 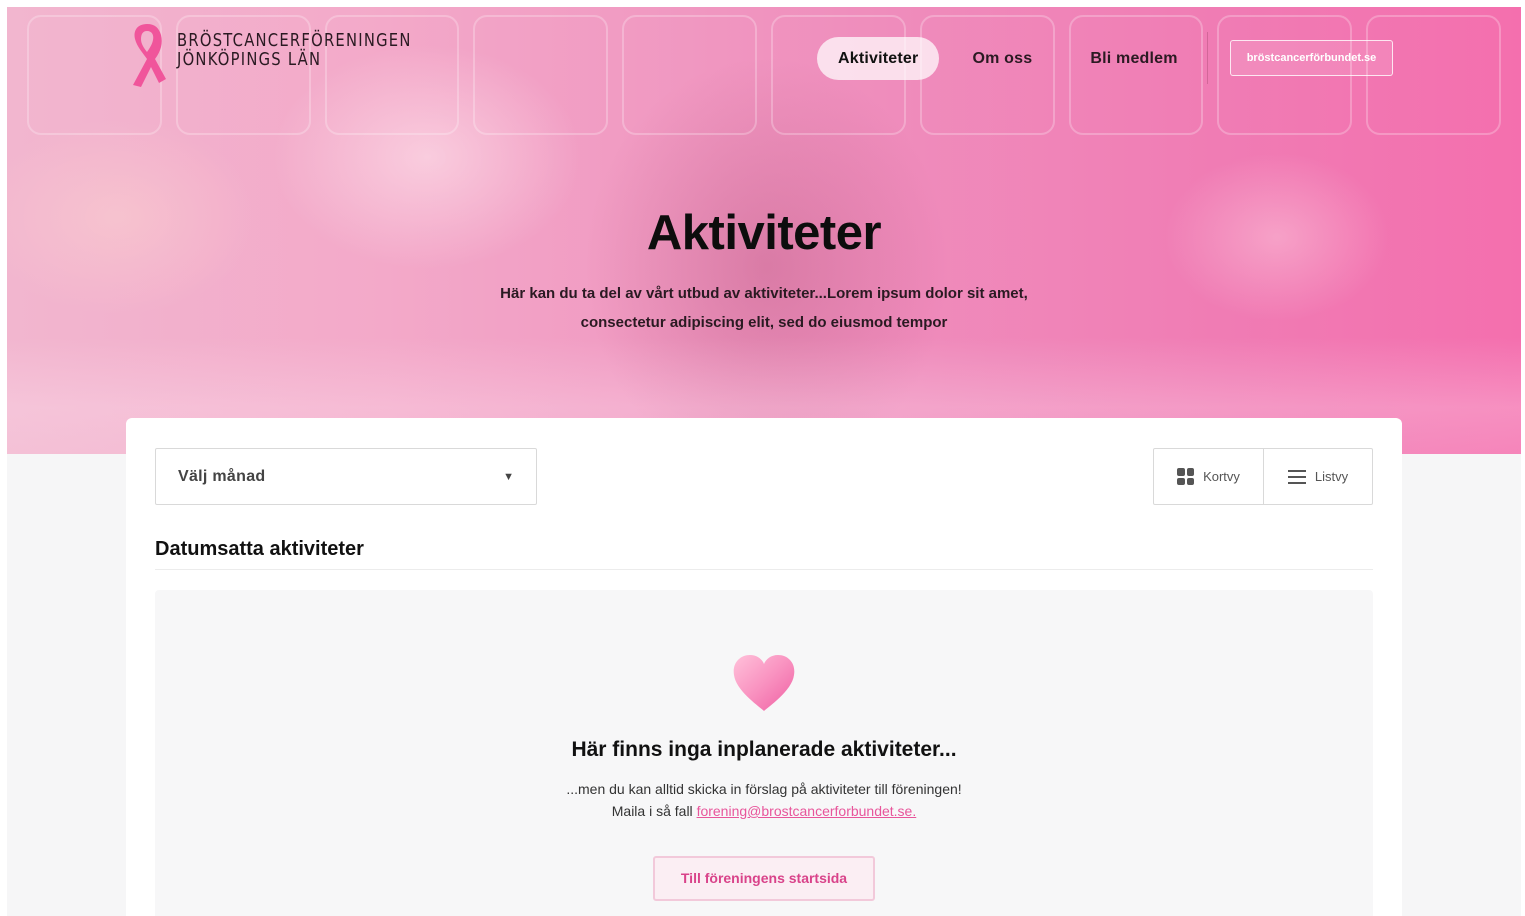 What do you see at coordinates (508, 476) in the screenshot?
I see `caret-down-icon: ▼` at bounding box center [508, 476].